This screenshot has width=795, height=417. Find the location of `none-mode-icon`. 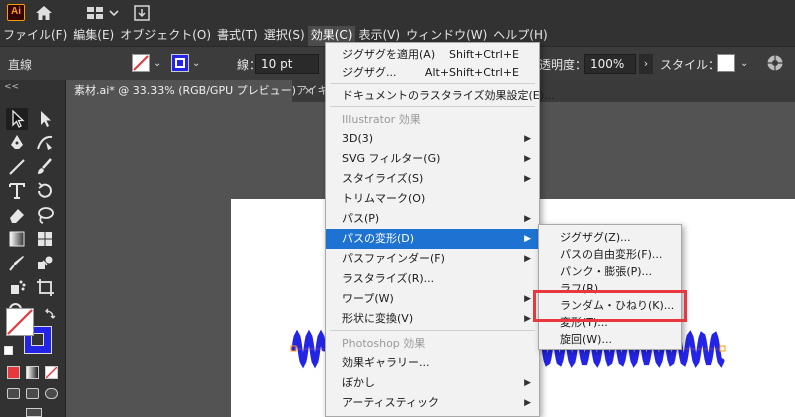

none-mode-icon is located at coordinates (51, 372).